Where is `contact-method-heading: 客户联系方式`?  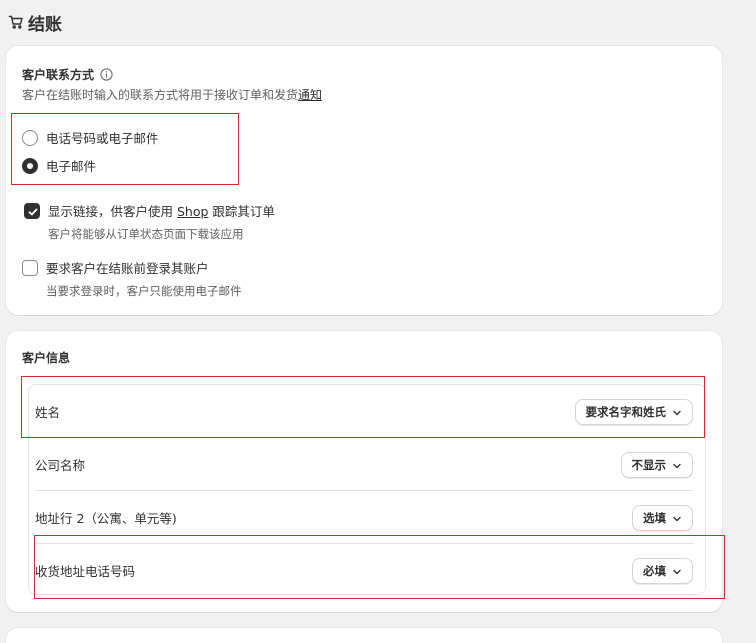
contact-method-heading: 客户联系方式 is located at coordinates (67, 74).